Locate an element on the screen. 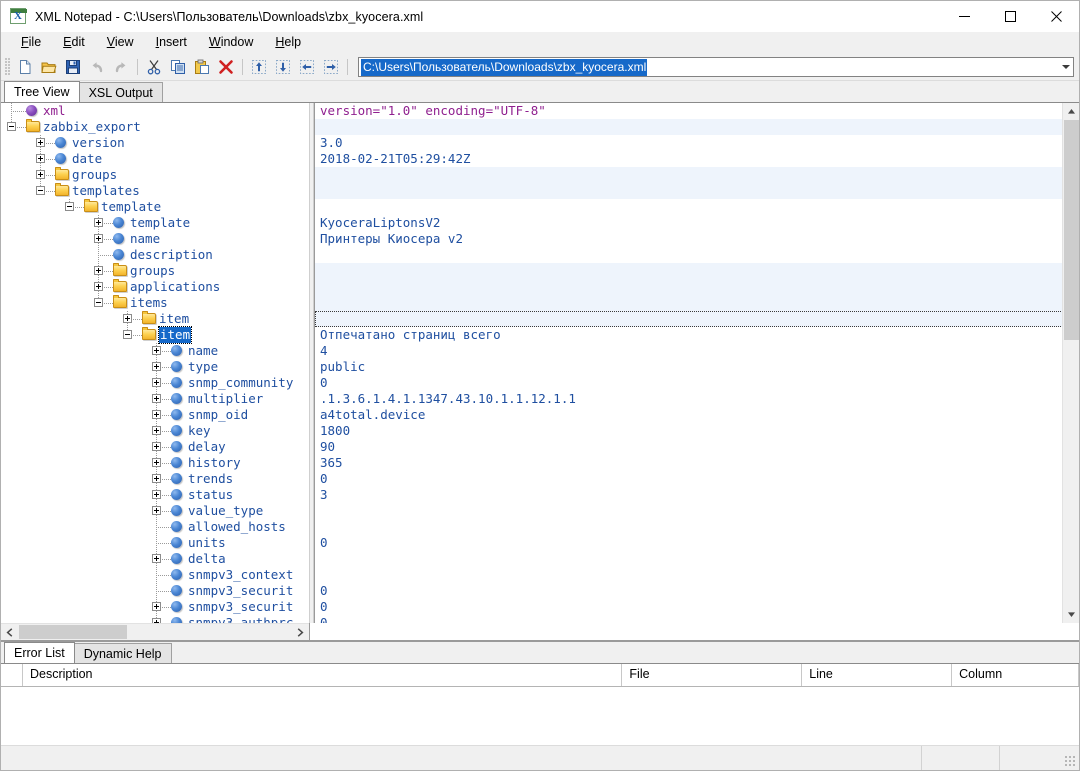  minimize-button is located at coordinates (964, 16).